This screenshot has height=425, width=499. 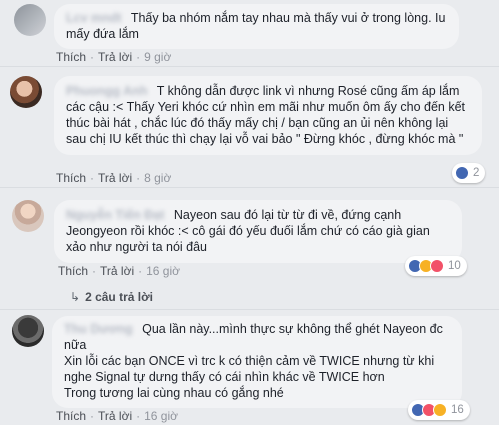 I want to click on sad-reaction-icon, so click(x=440, y=410).